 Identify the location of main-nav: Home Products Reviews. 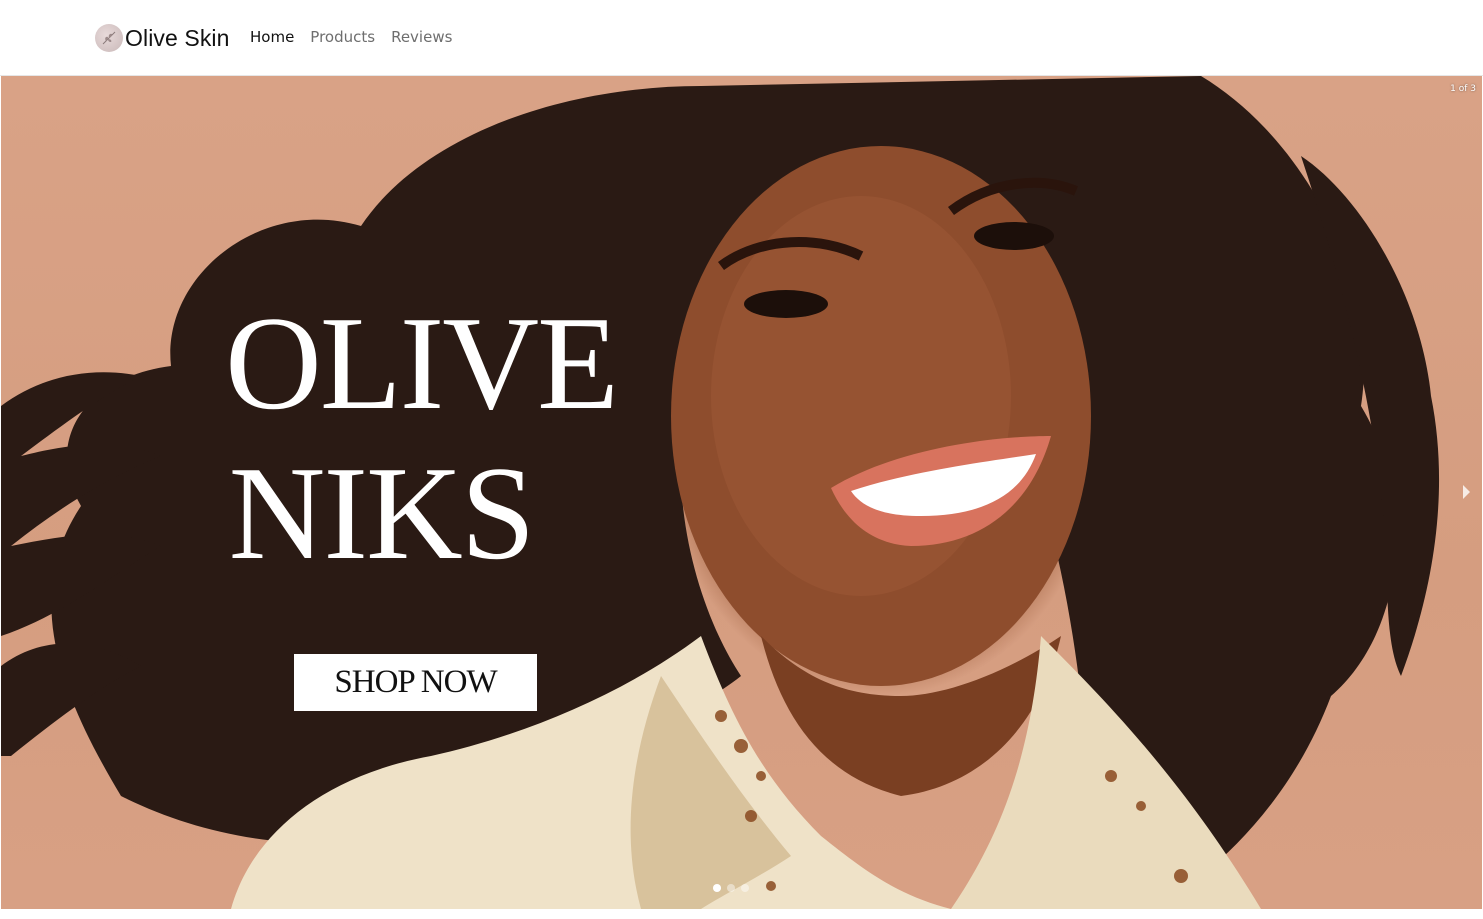
(351, 37).